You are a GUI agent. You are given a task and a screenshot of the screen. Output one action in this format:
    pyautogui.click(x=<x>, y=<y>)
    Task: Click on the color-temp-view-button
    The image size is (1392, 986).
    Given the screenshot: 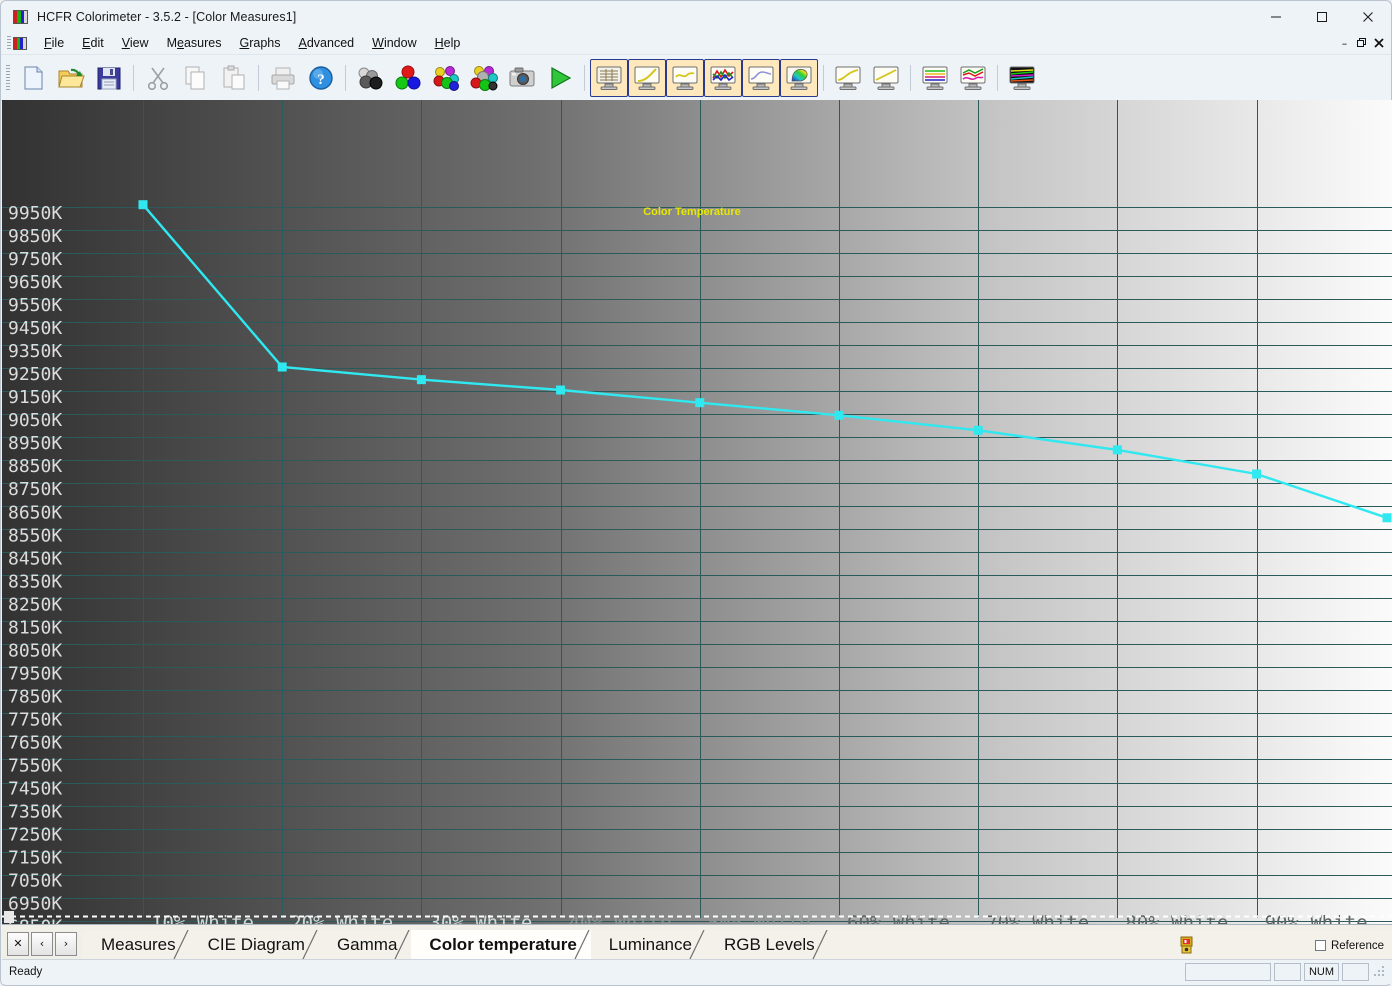 What is the action you would take?
    pyautogui.click(x=685, y=77)
    